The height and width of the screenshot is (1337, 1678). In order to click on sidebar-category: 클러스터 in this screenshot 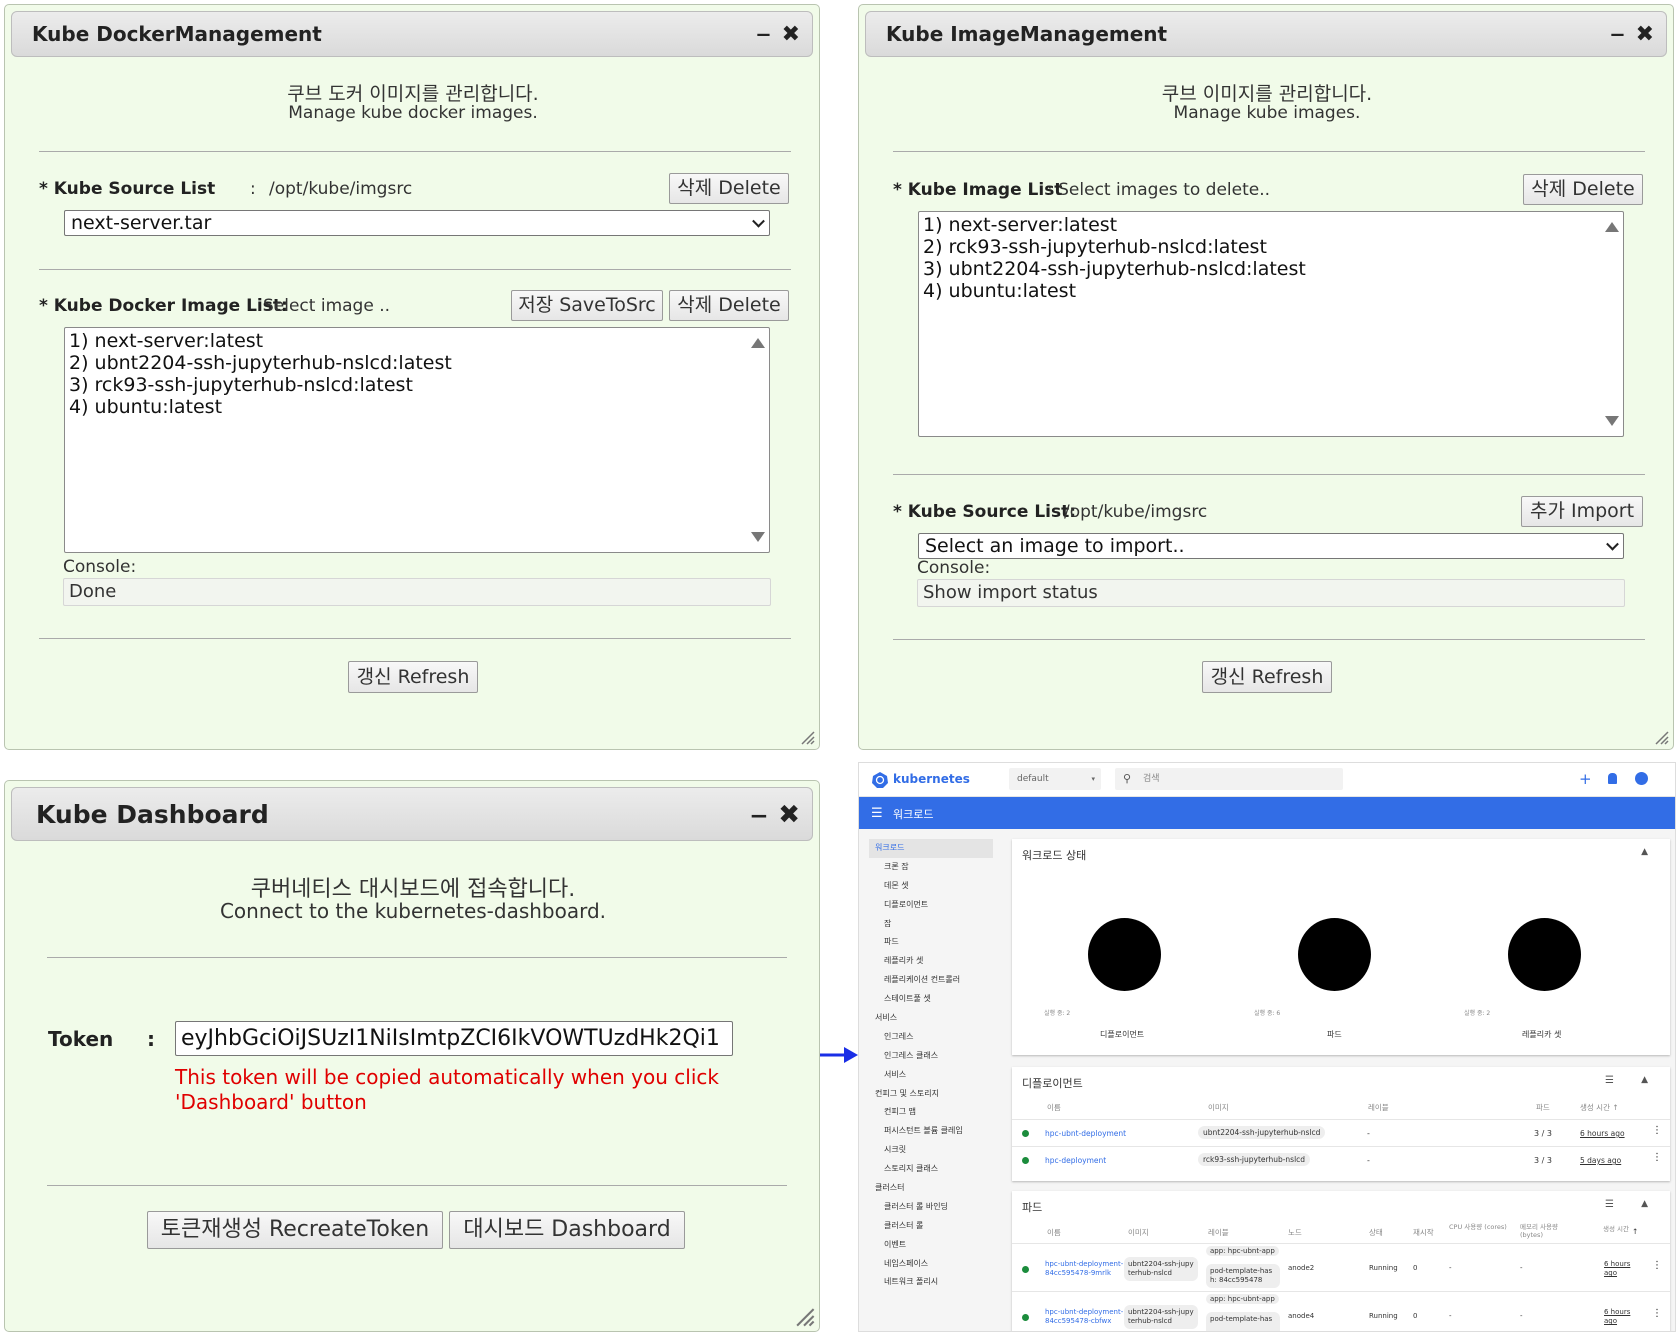, I will do `click(931, 1188)`.